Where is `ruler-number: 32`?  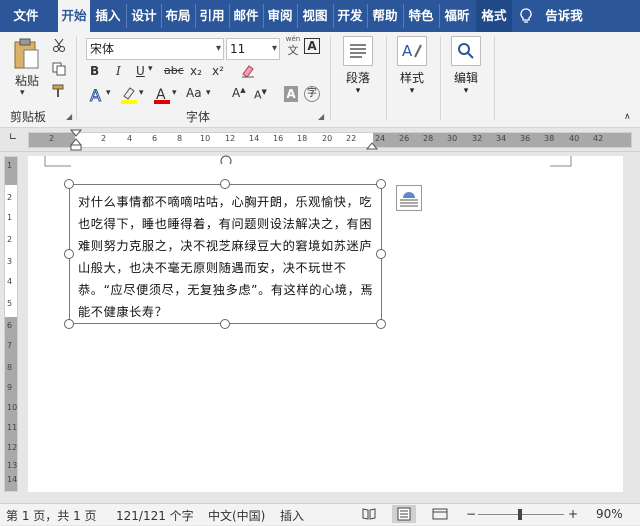
ruler-number: 32 is located at coordinates (477, 138).